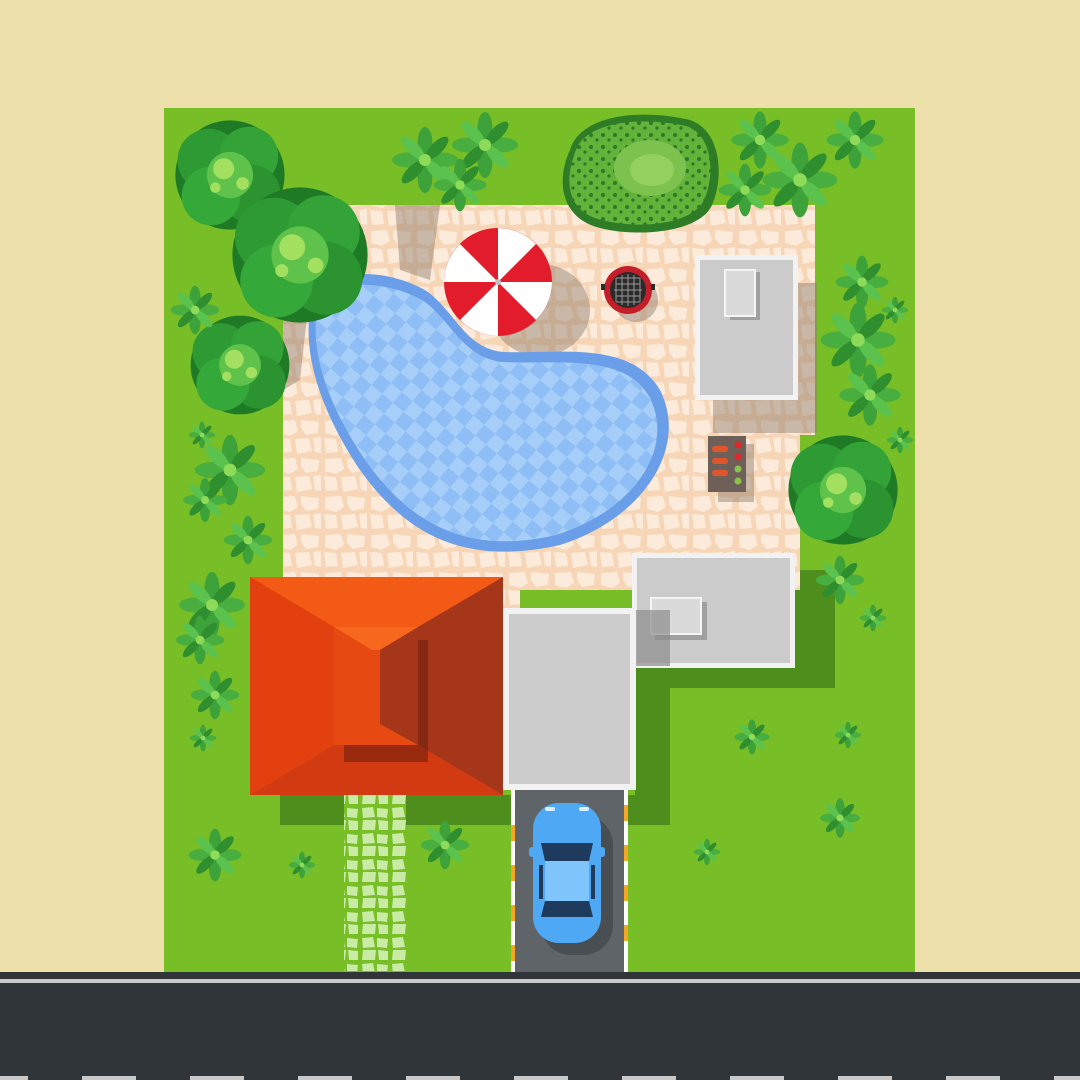 The image size is (1080, 1080). Describe the element at coordinates (727, 464) in the screenshot. I see `bbq-skewer-grill` at that location.